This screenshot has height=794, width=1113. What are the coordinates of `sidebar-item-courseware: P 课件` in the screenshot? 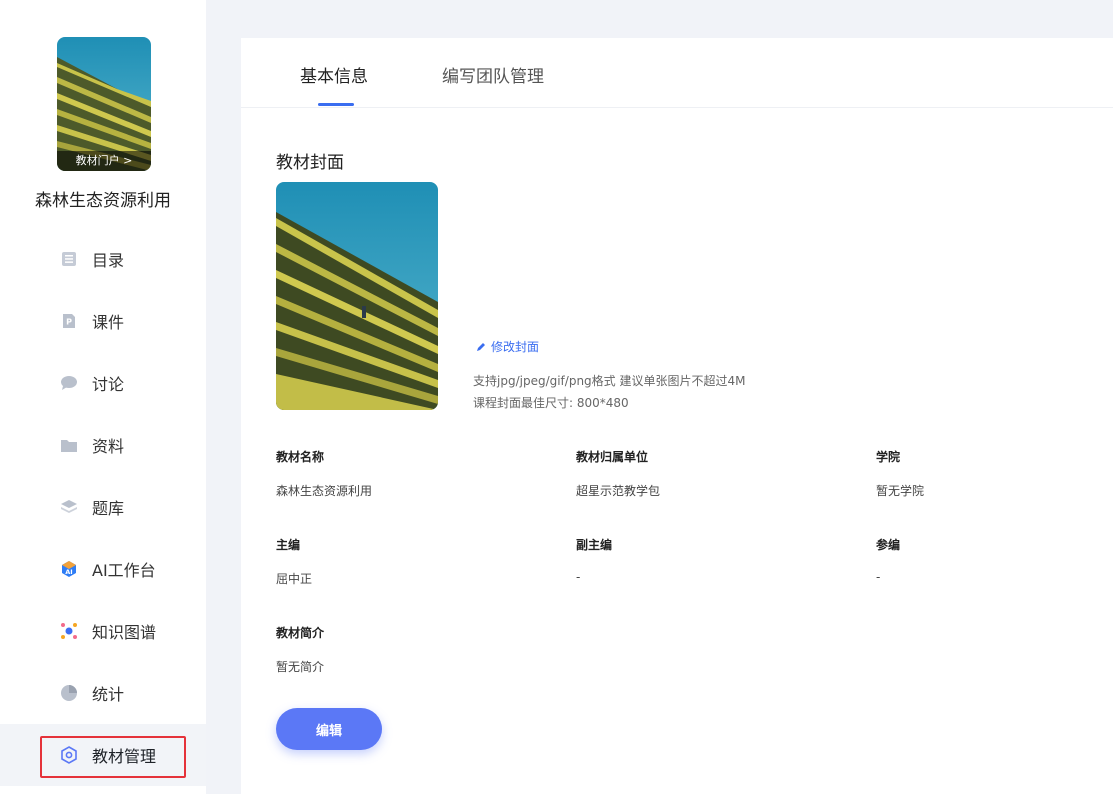 It's located at (103, 321).